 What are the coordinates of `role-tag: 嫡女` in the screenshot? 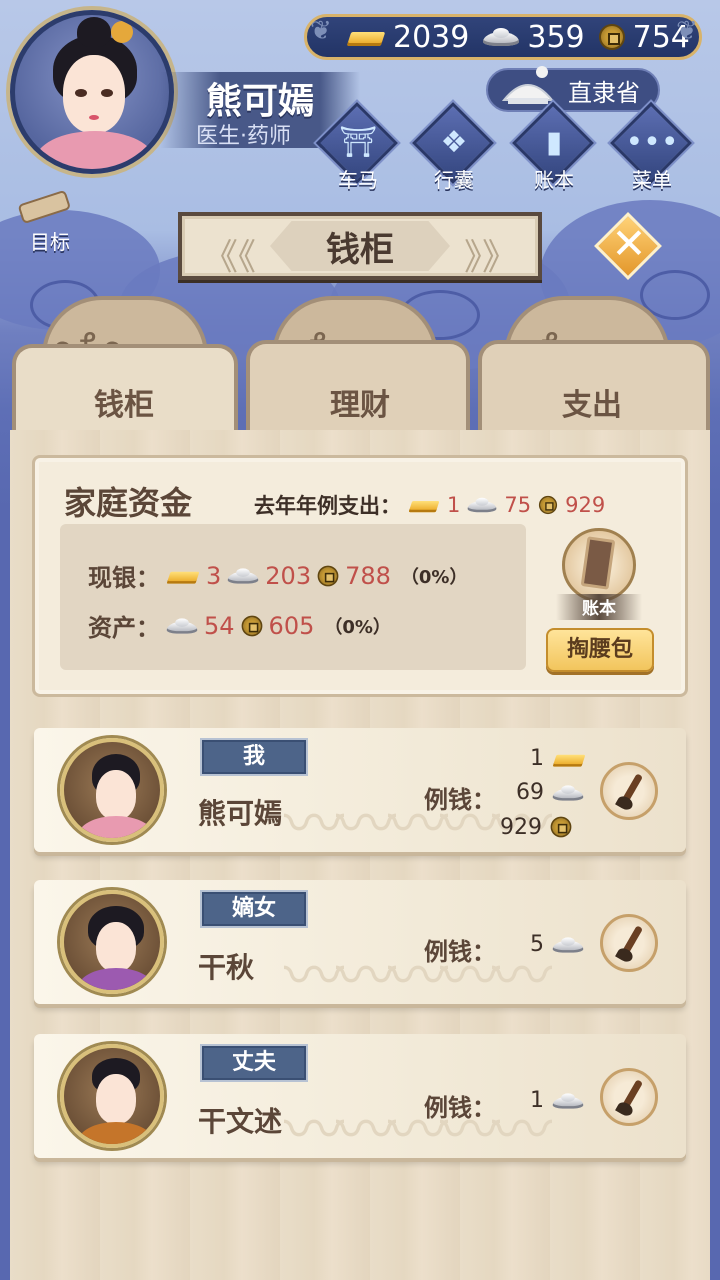 It's located at (254, 909).